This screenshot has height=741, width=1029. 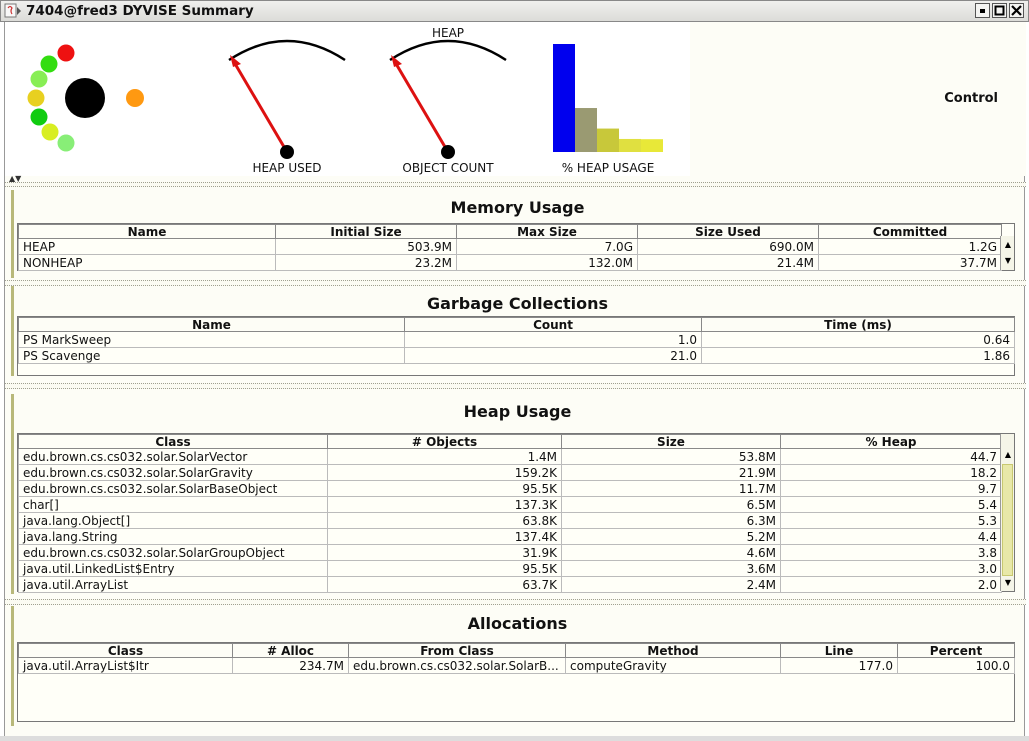 I want to click on mem-table-row: NONHEAP 23.2M 132.0M 21.4M 37.7M, so click(x=510, y=262).